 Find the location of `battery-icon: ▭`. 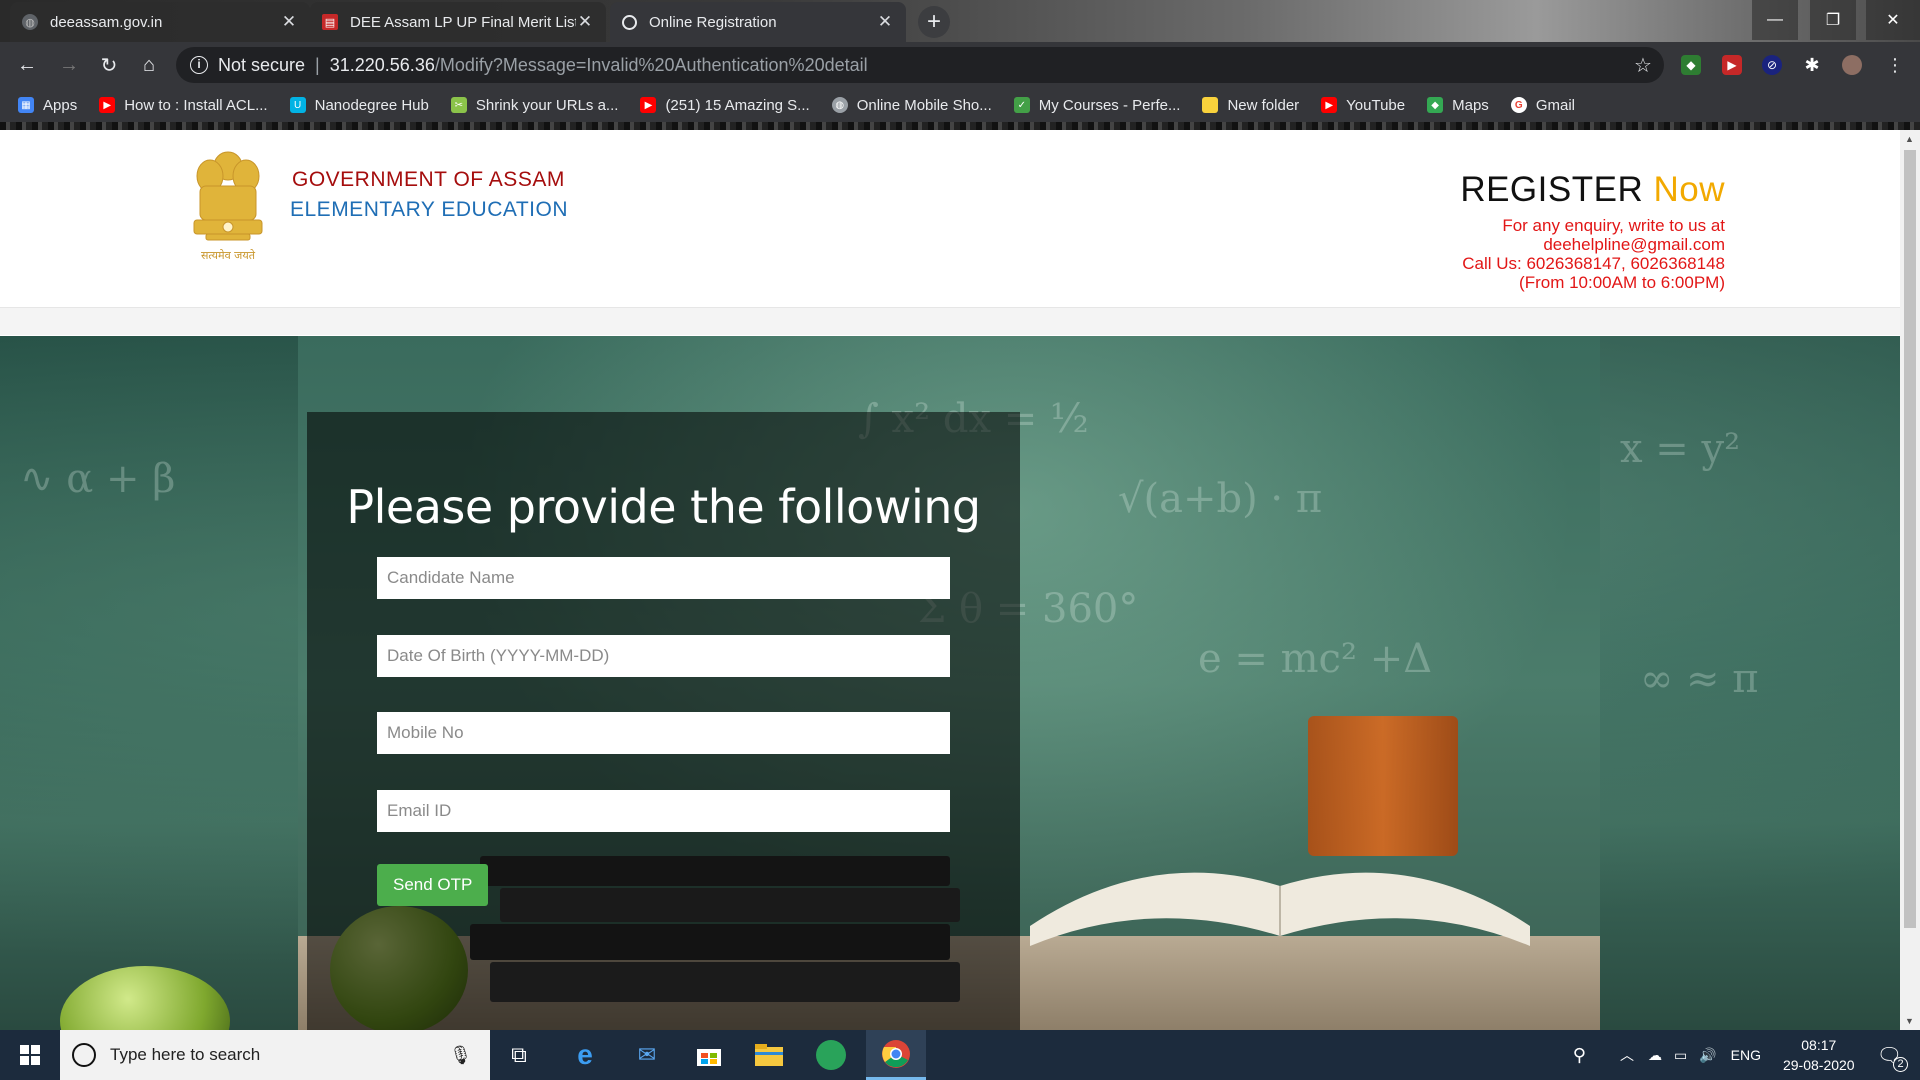

battery-icon: ▭ is located at coordinates (1680, 1055).